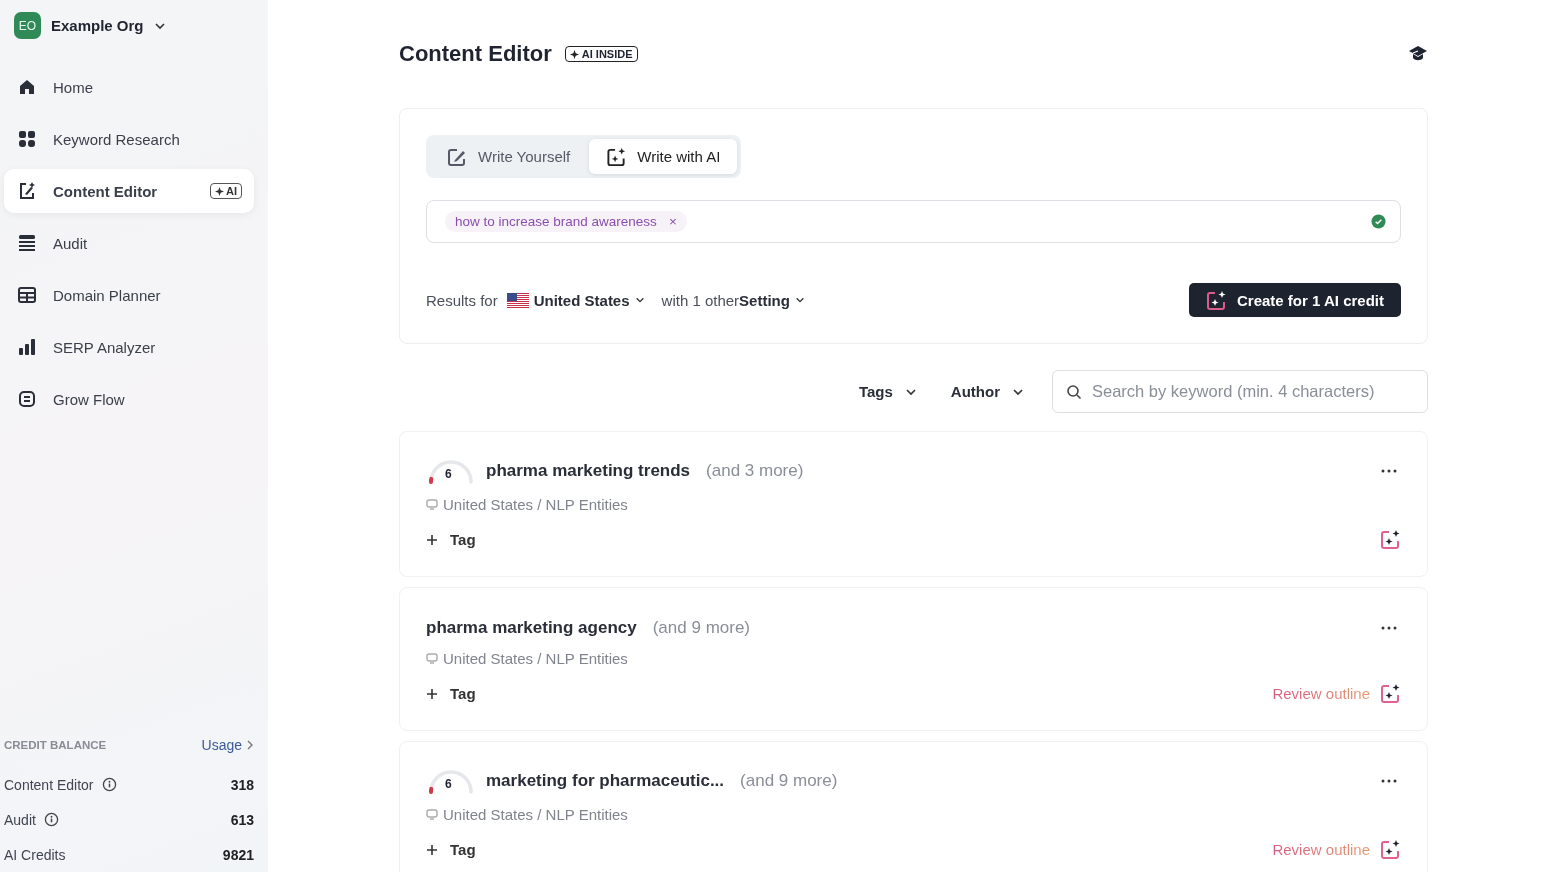 This screenshot has height=872, width=1556. Describe the element at coordinates (242, 819) in the screenshot. I see `credit-value: 613` at that location.